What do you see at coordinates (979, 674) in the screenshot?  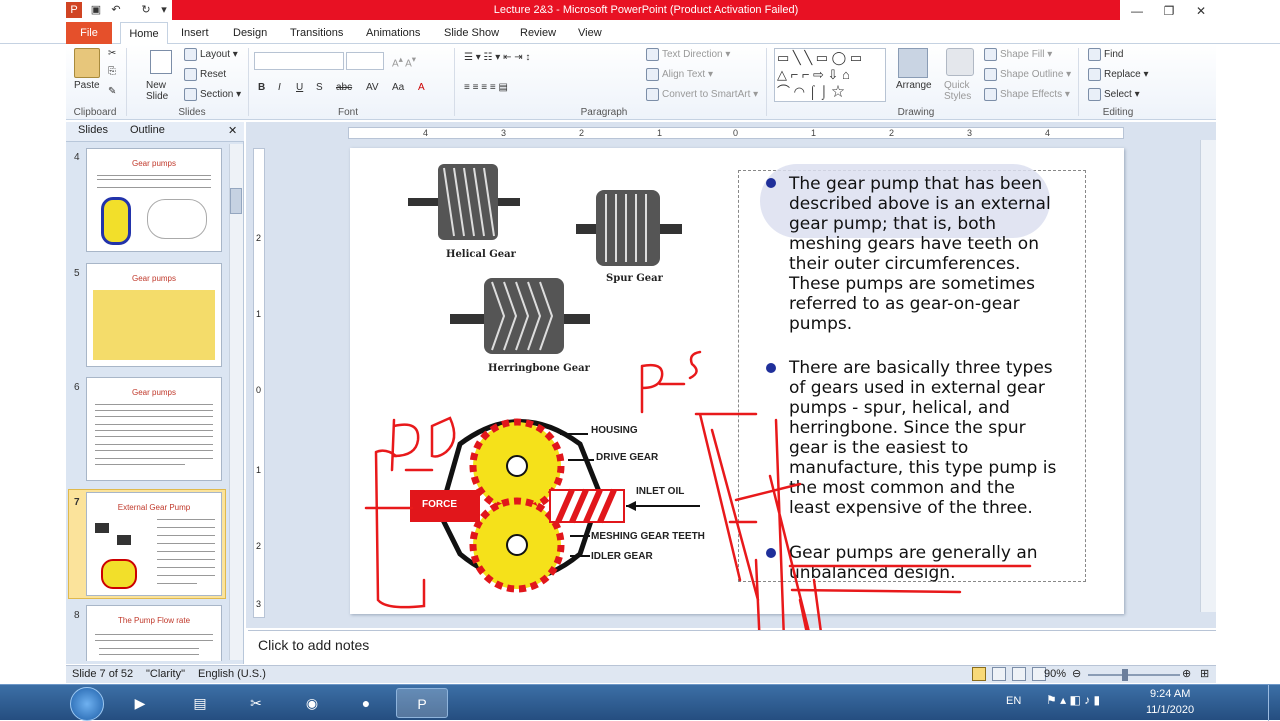 I see `normal-view-icon` at bounding box center [979, 674].